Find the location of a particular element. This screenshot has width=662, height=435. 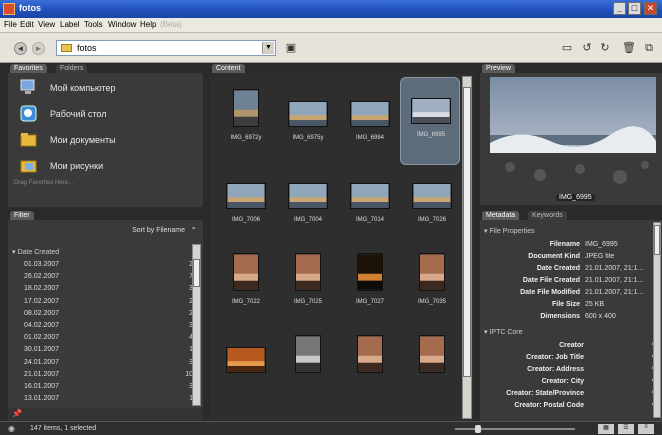

filter-row: 04.02.20073 is located at coordinates (105, 326).